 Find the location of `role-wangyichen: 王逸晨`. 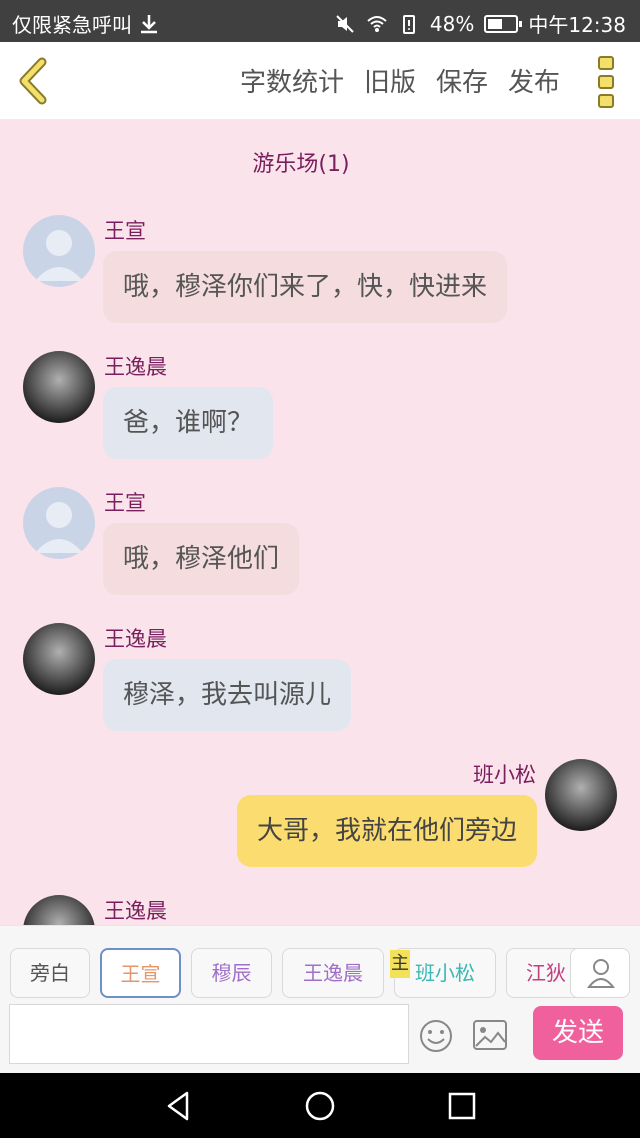

role-wangyichen: 王逸晨 is located at coordinates (333, 973).